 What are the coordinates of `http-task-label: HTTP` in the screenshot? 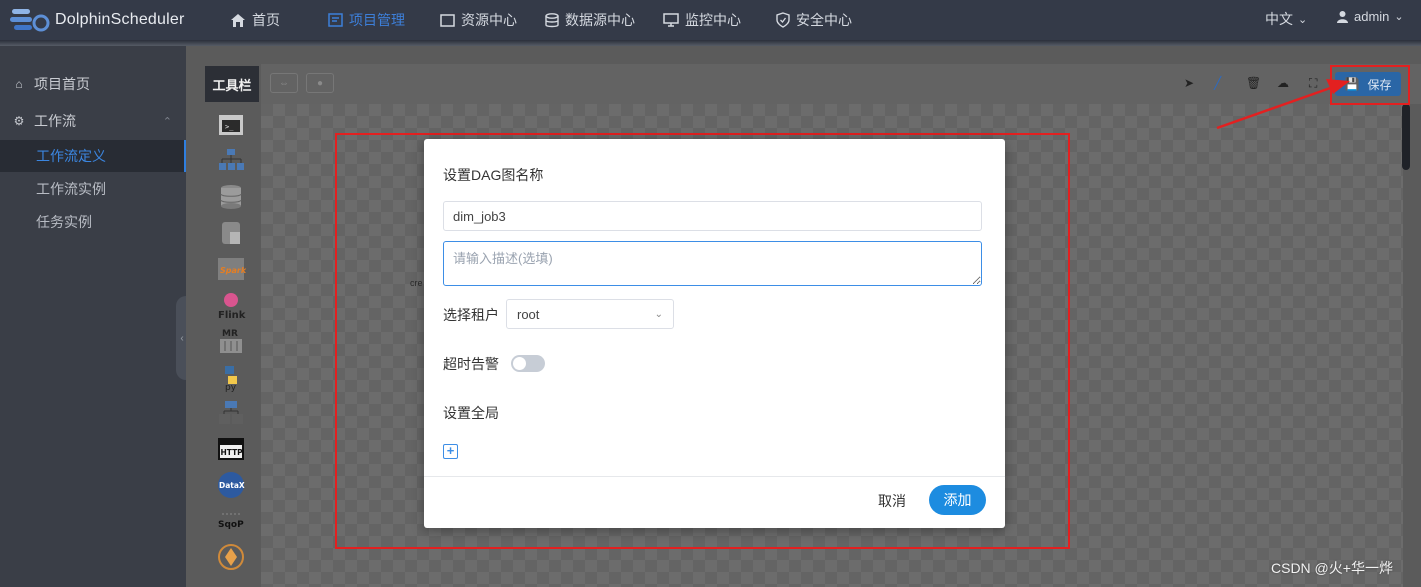 It's located at (232, 452).